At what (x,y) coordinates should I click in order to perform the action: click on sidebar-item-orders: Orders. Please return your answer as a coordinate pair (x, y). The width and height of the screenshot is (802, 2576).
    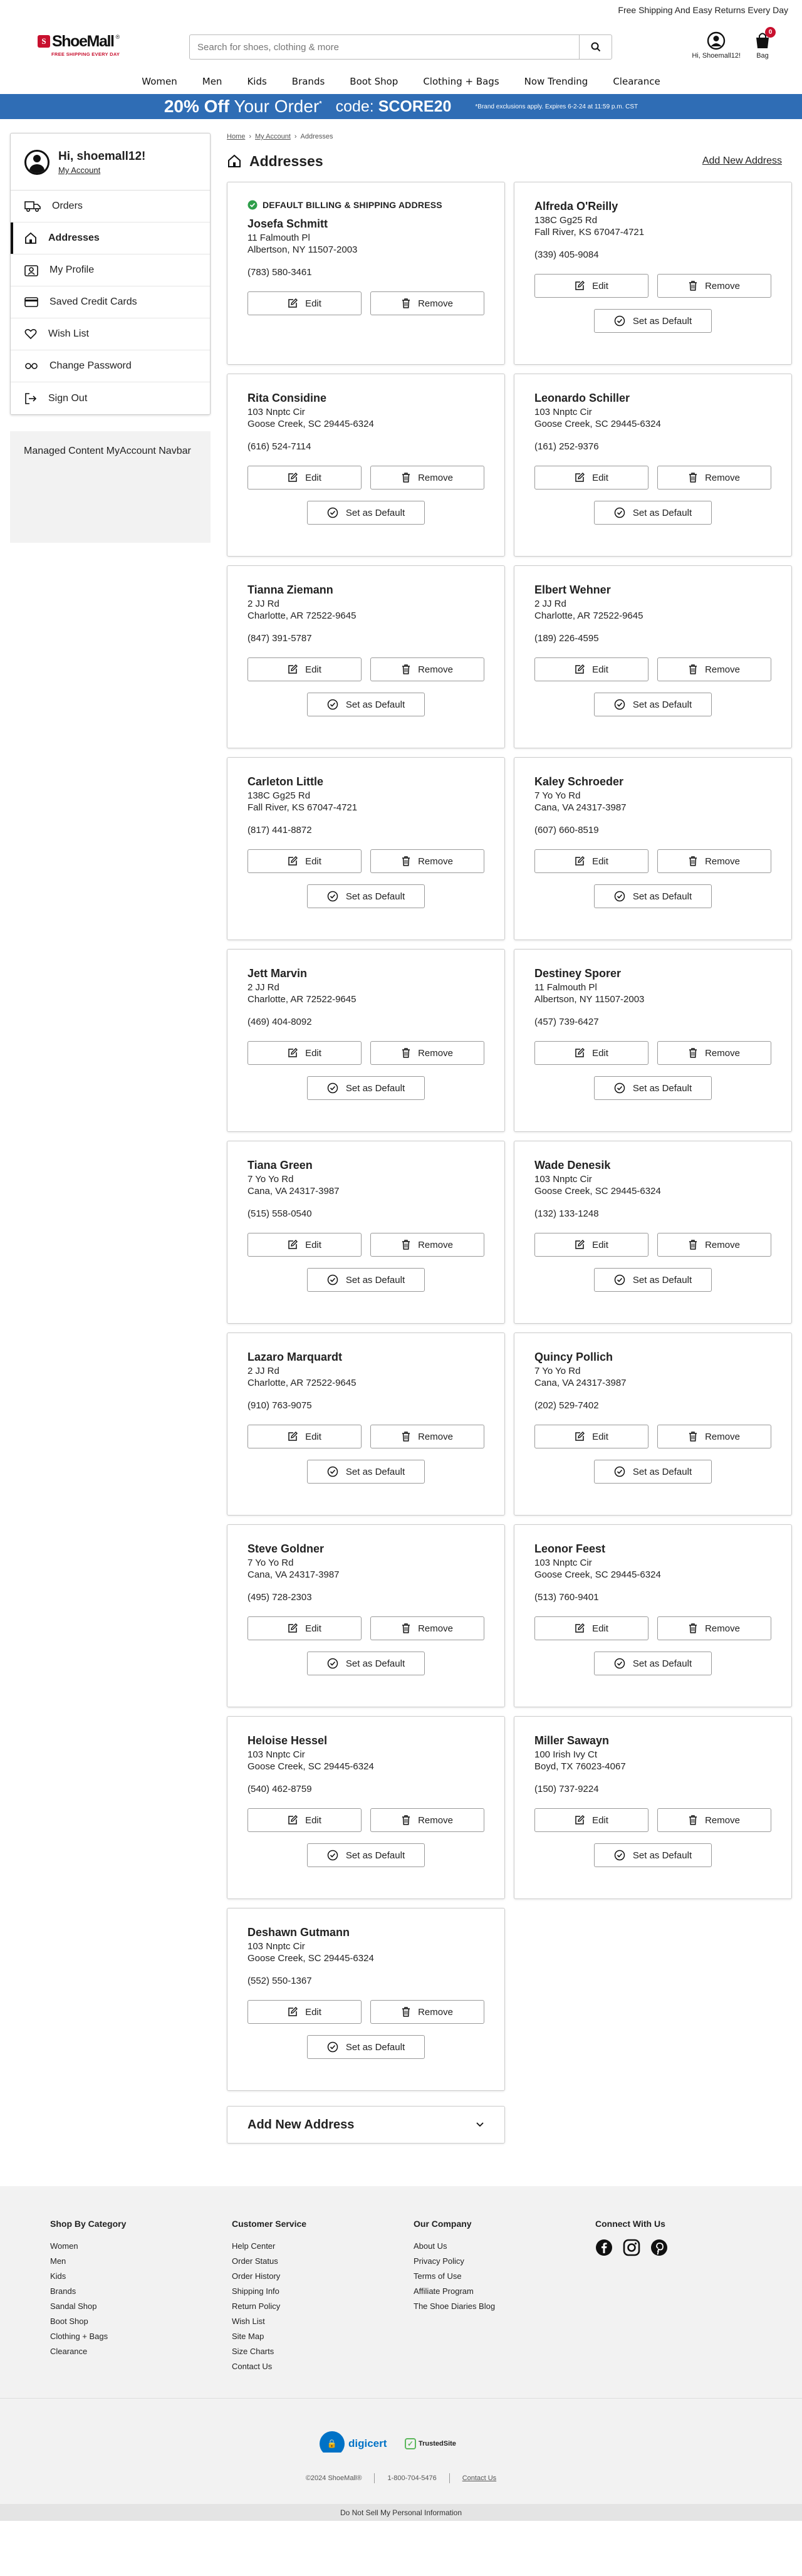
    Looking at the image, I should click on (110, 207).